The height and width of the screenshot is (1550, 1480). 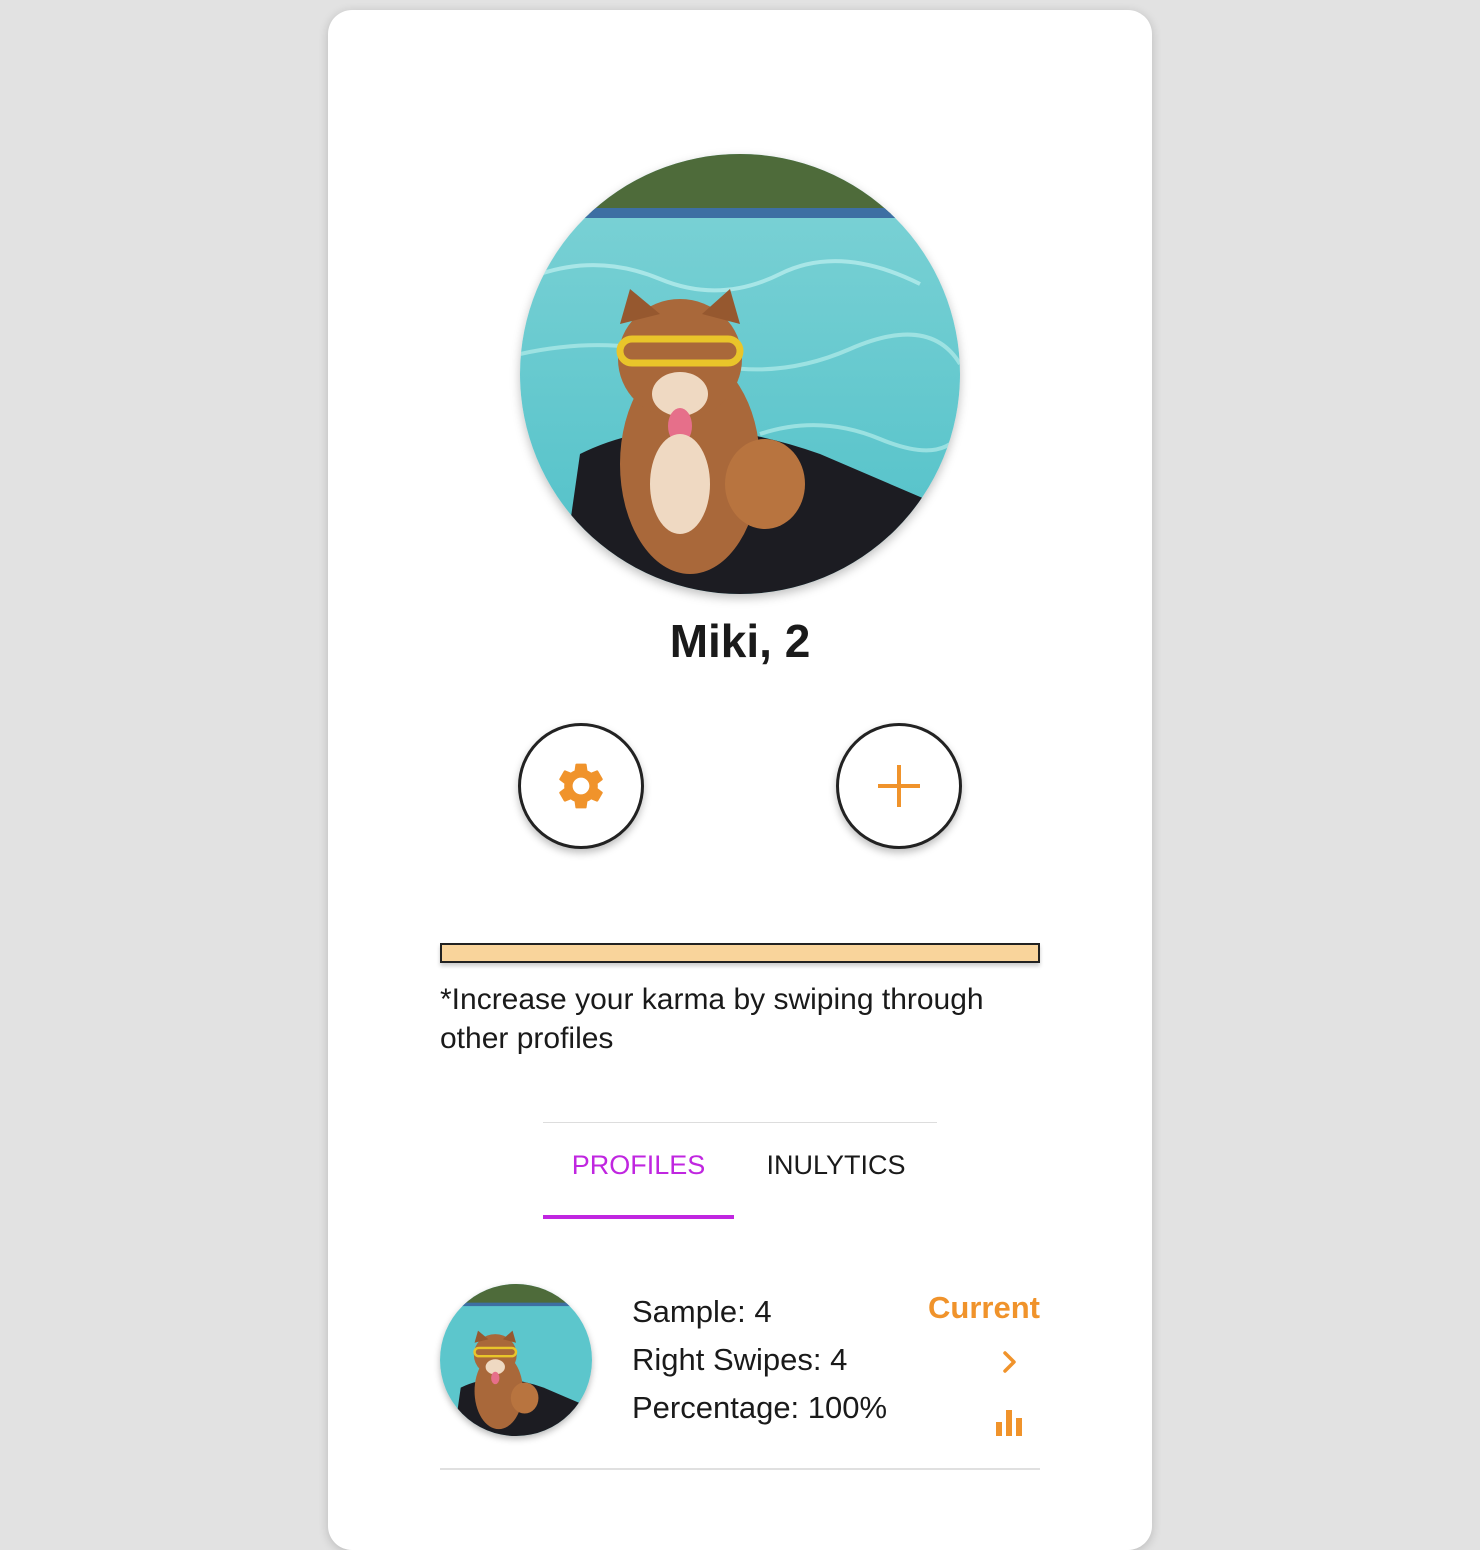 I want to click on tab-profiles: PROFILES, so click(x=638, y=1165).